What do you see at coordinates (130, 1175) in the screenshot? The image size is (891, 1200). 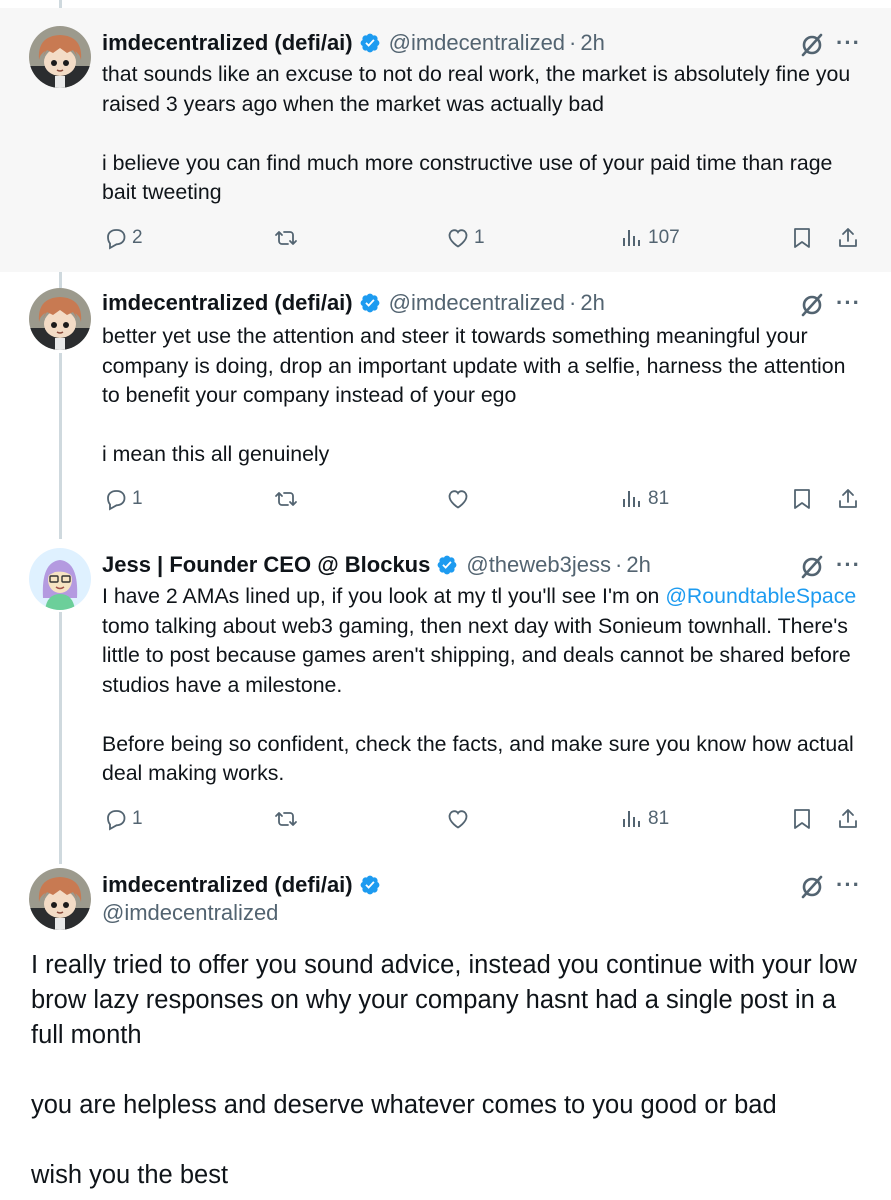 I see `post-paragraph: wish you the best` at bounding box center [130, 1175].